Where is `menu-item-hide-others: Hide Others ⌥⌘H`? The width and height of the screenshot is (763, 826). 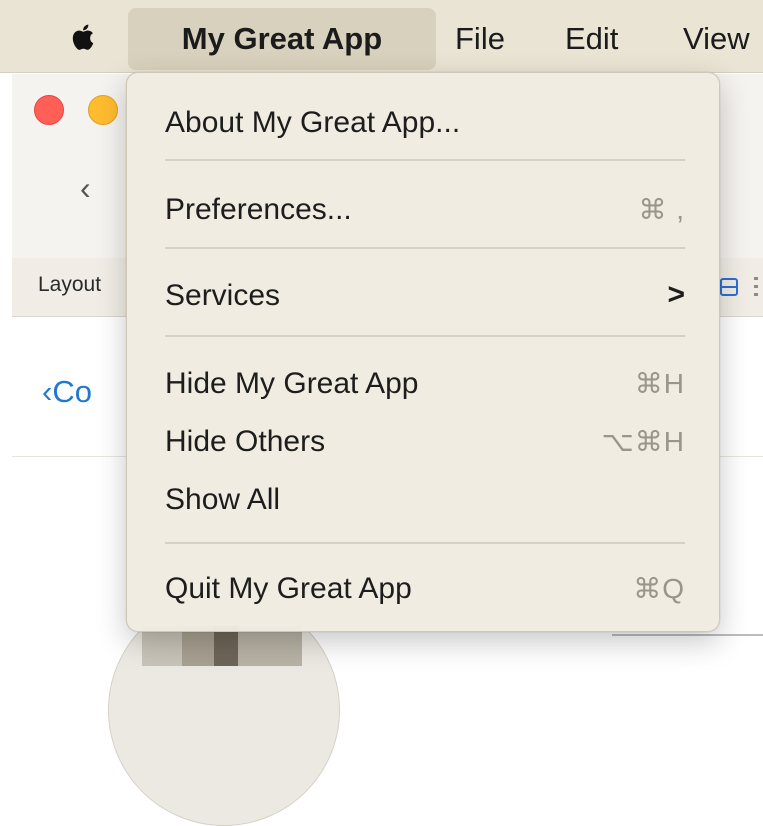 menu-item-hide-others: Hide Others ⌥⌘H is located at coordinates (425, 442).